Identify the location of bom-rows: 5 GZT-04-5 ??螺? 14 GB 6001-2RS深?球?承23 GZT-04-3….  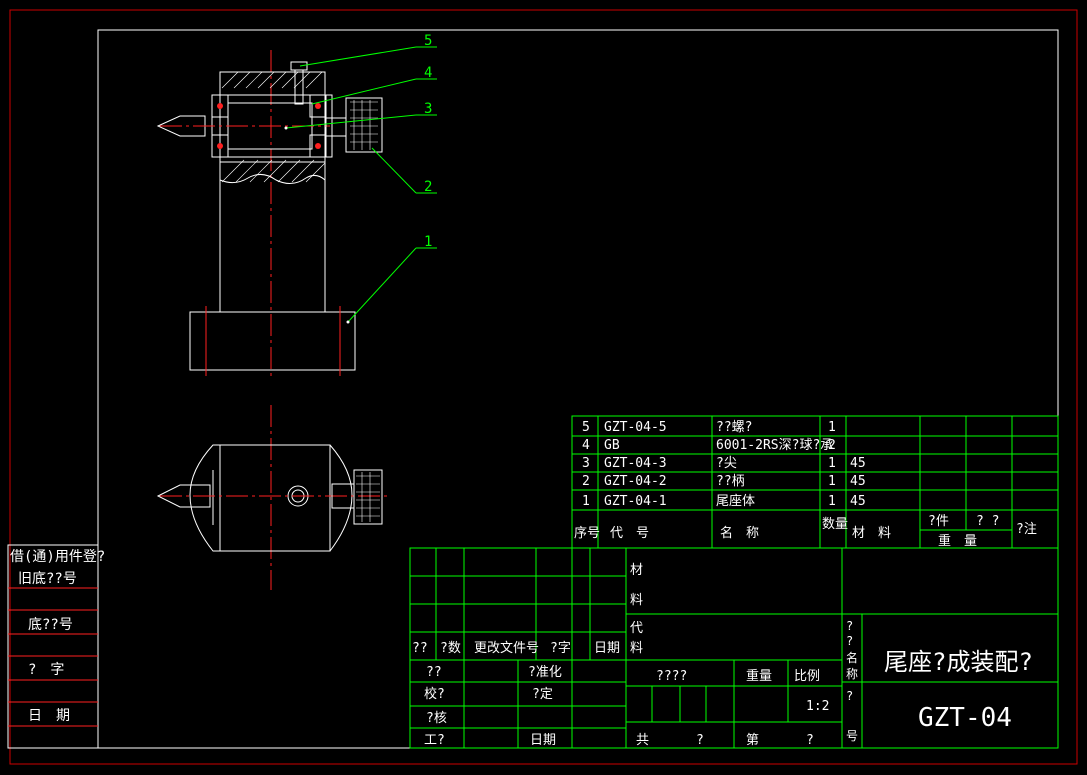
(724, 464).